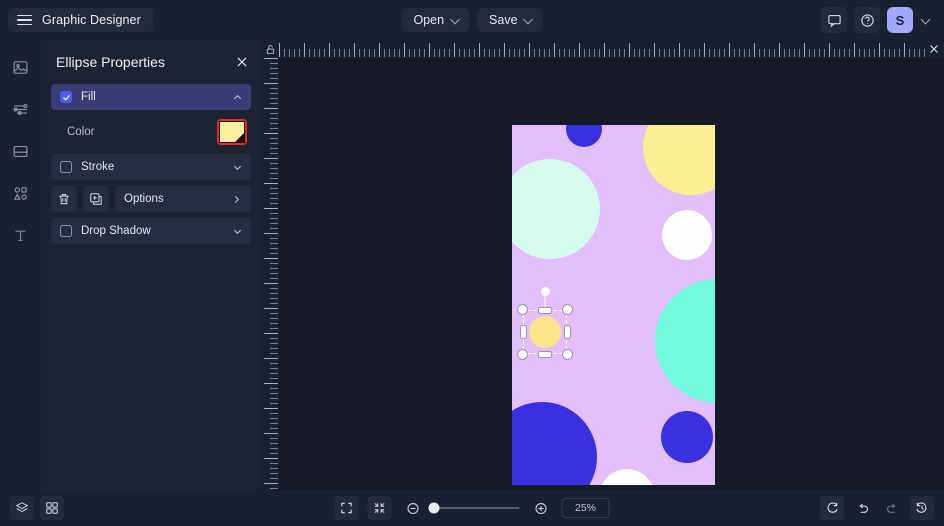 The width and height of the screenshot is (944, 526). What do you see at coordinates (567, 354) in the screenshot?
I see `handle-bottom-right` at bounding box center [567, 354].